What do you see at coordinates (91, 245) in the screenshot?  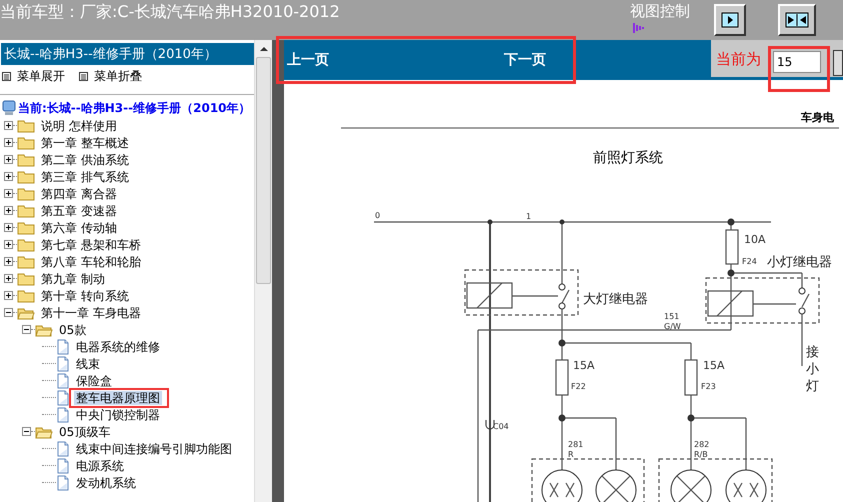 I see `tree-item: 第七章 悬架和车桥` at bounding box center [91, 245].